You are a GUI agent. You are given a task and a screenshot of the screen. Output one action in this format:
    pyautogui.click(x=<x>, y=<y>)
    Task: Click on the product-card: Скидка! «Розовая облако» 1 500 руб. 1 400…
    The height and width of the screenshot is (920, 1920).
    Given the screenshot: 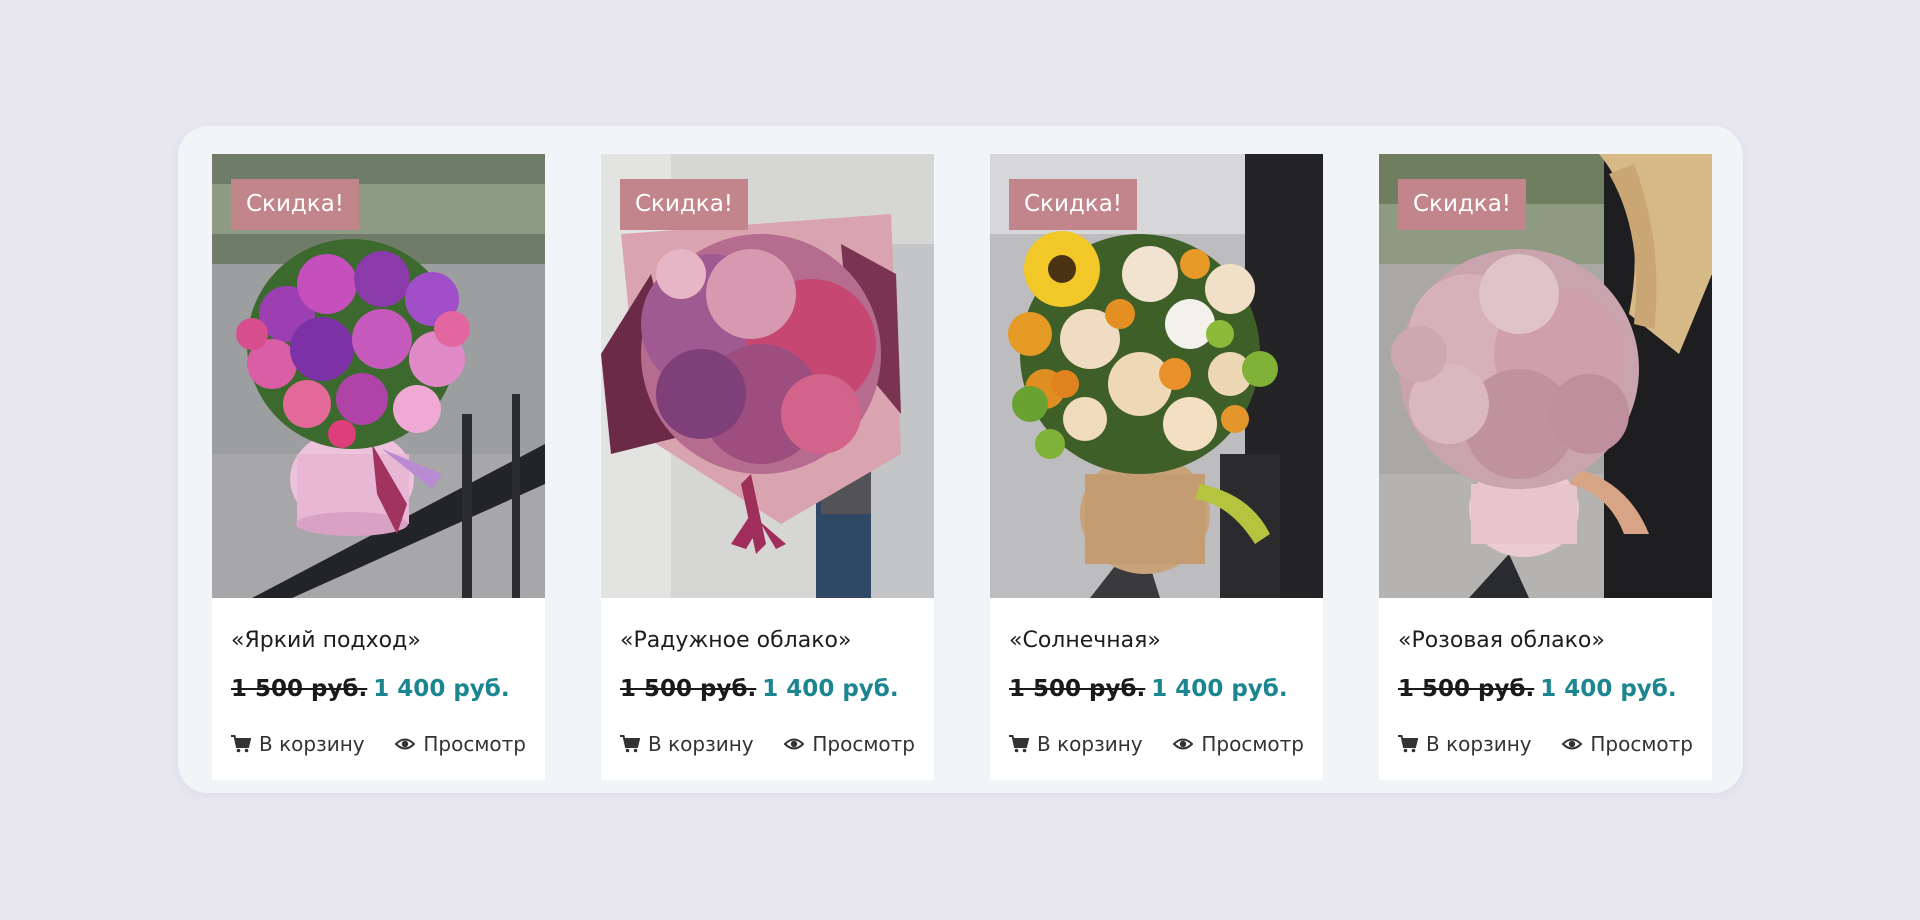 What is the action you would take?
    pyautogui.click(x=1545, y=467)
    